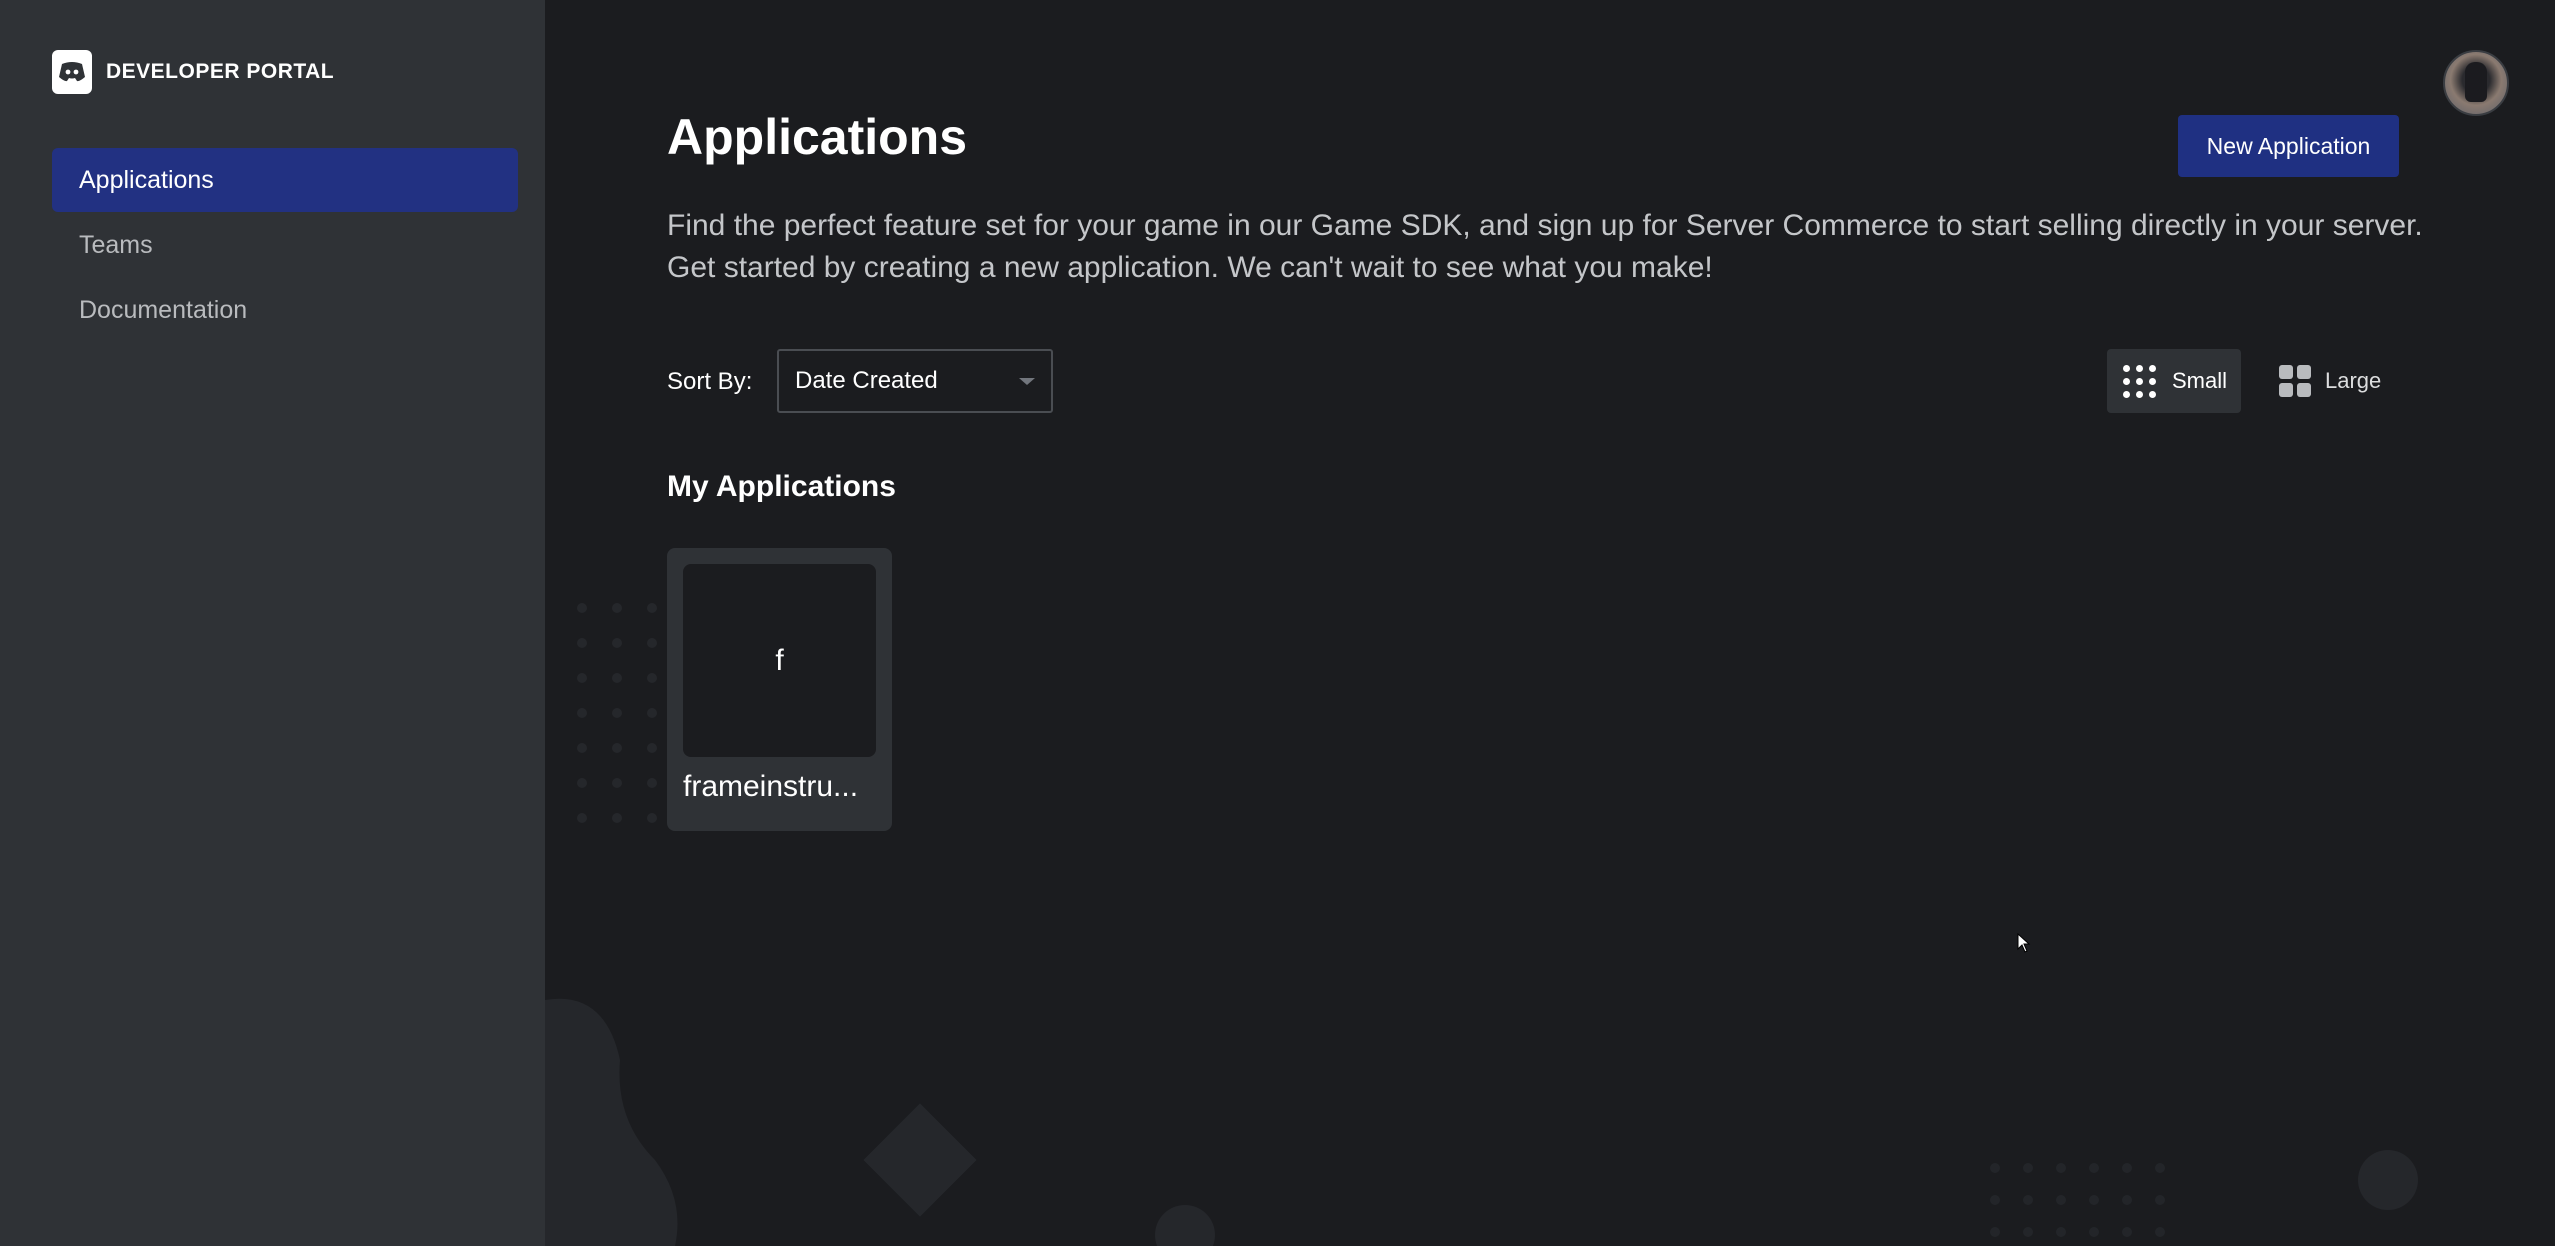 The width and height of the screenshot is (2555, 1246). What do you see at coordinates (2476, 83) in the screenshot?
I see `user-avatar` at bounding box center [2476, 83].